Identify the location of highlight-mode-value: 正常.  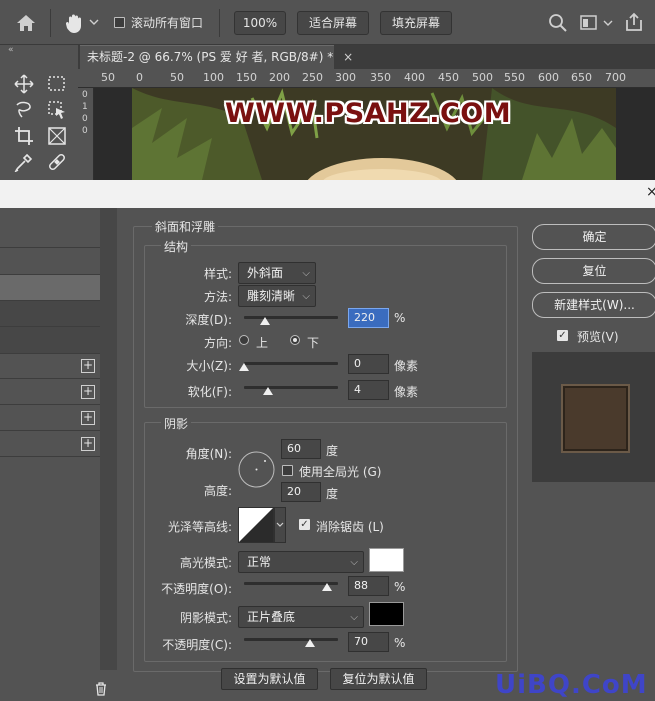
(259, 562).